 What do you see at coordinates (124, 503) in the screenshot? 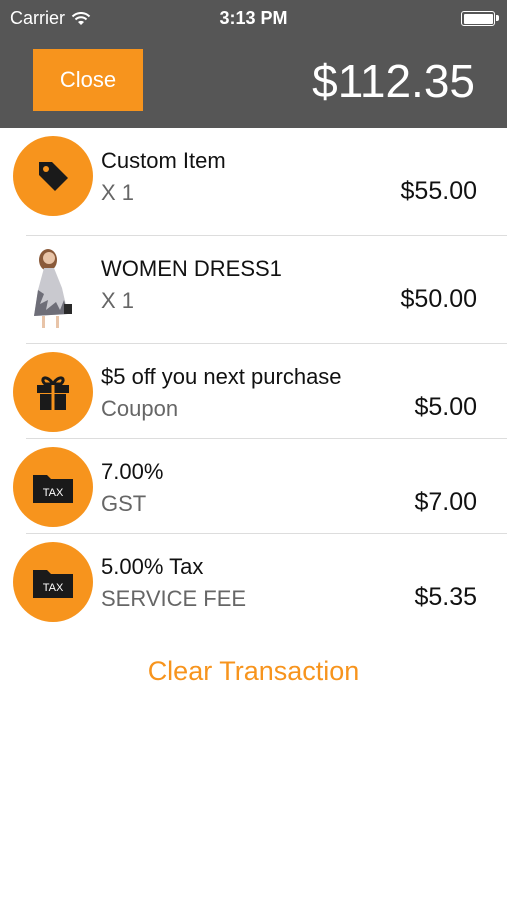
I see `item-type: GST` at bounding box center [124, 503].